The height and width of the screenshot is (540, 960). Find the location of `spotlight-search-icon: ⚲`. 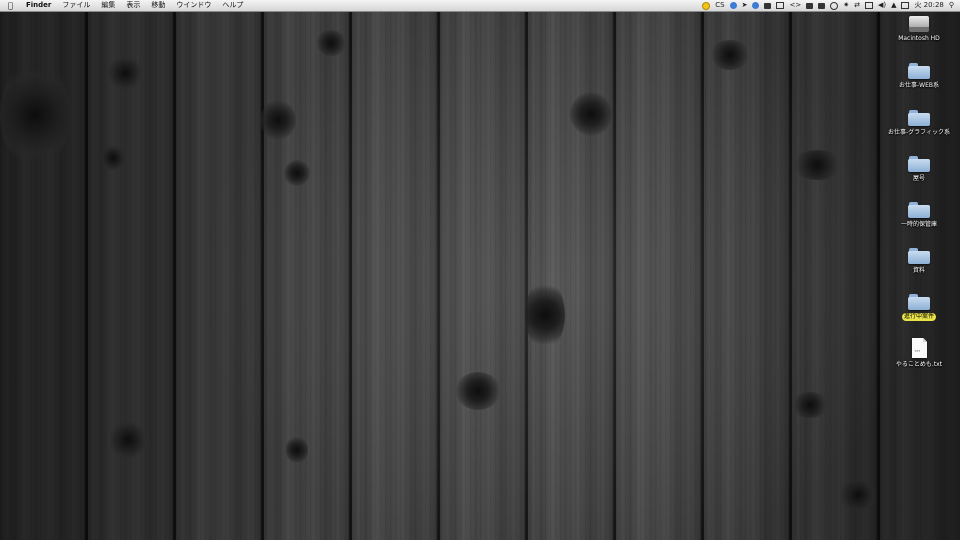

spotlight-search-icon: ⚲ is located at coordinates (951, 5).